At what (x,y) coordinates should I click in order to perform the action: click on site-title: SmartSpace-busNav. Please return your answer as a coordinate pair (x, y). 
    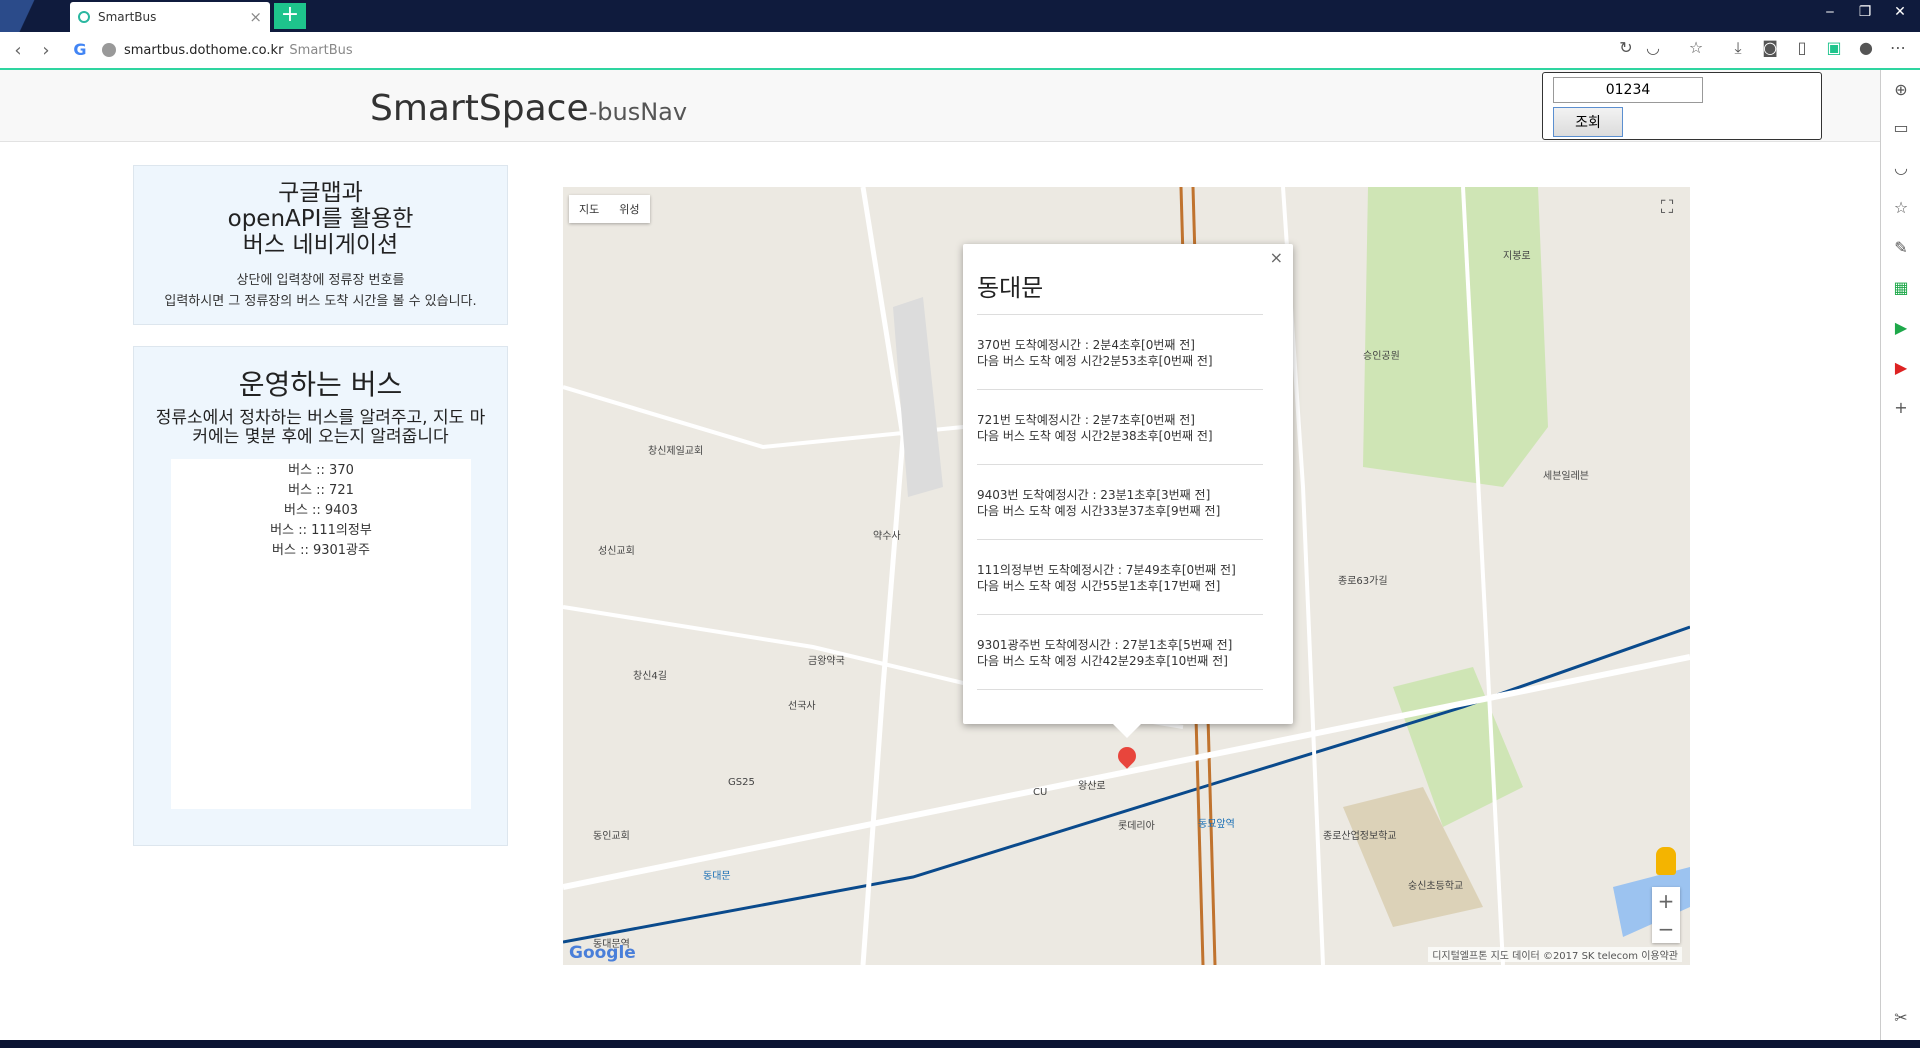
    Looking at the image, I should click on (528, 108).